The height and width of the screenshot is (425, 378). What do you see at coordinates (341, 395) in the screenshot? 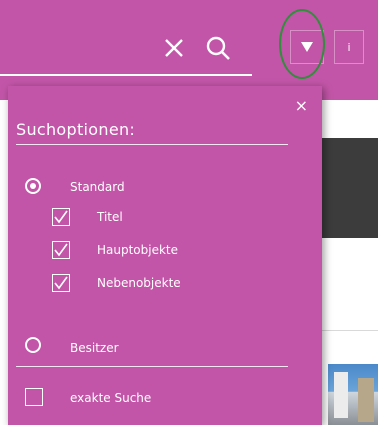
I see `thumbnail-church-tower` at bounding box center [341, 395].